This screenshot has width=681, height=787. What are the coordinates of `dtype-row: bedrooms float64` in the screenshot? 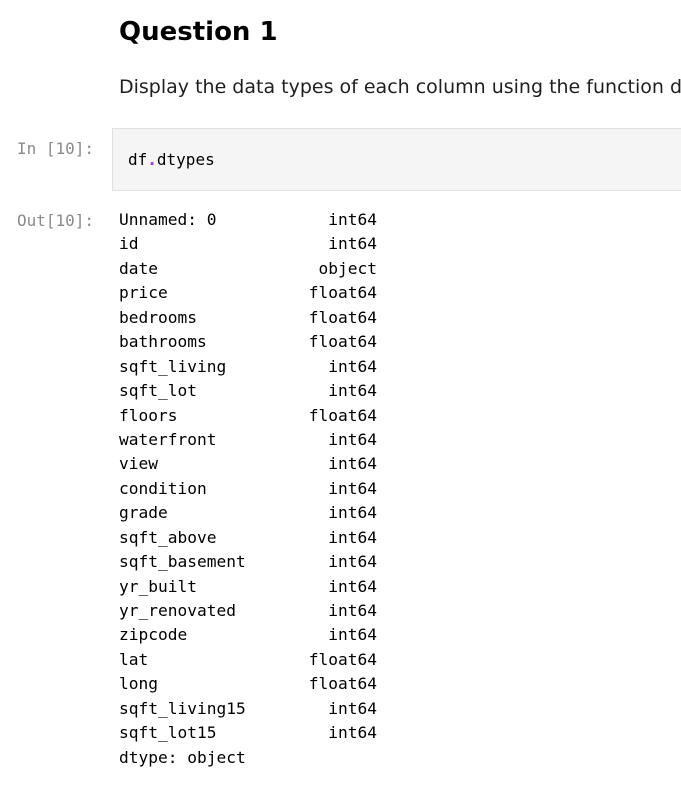 It's located at (248, 318).